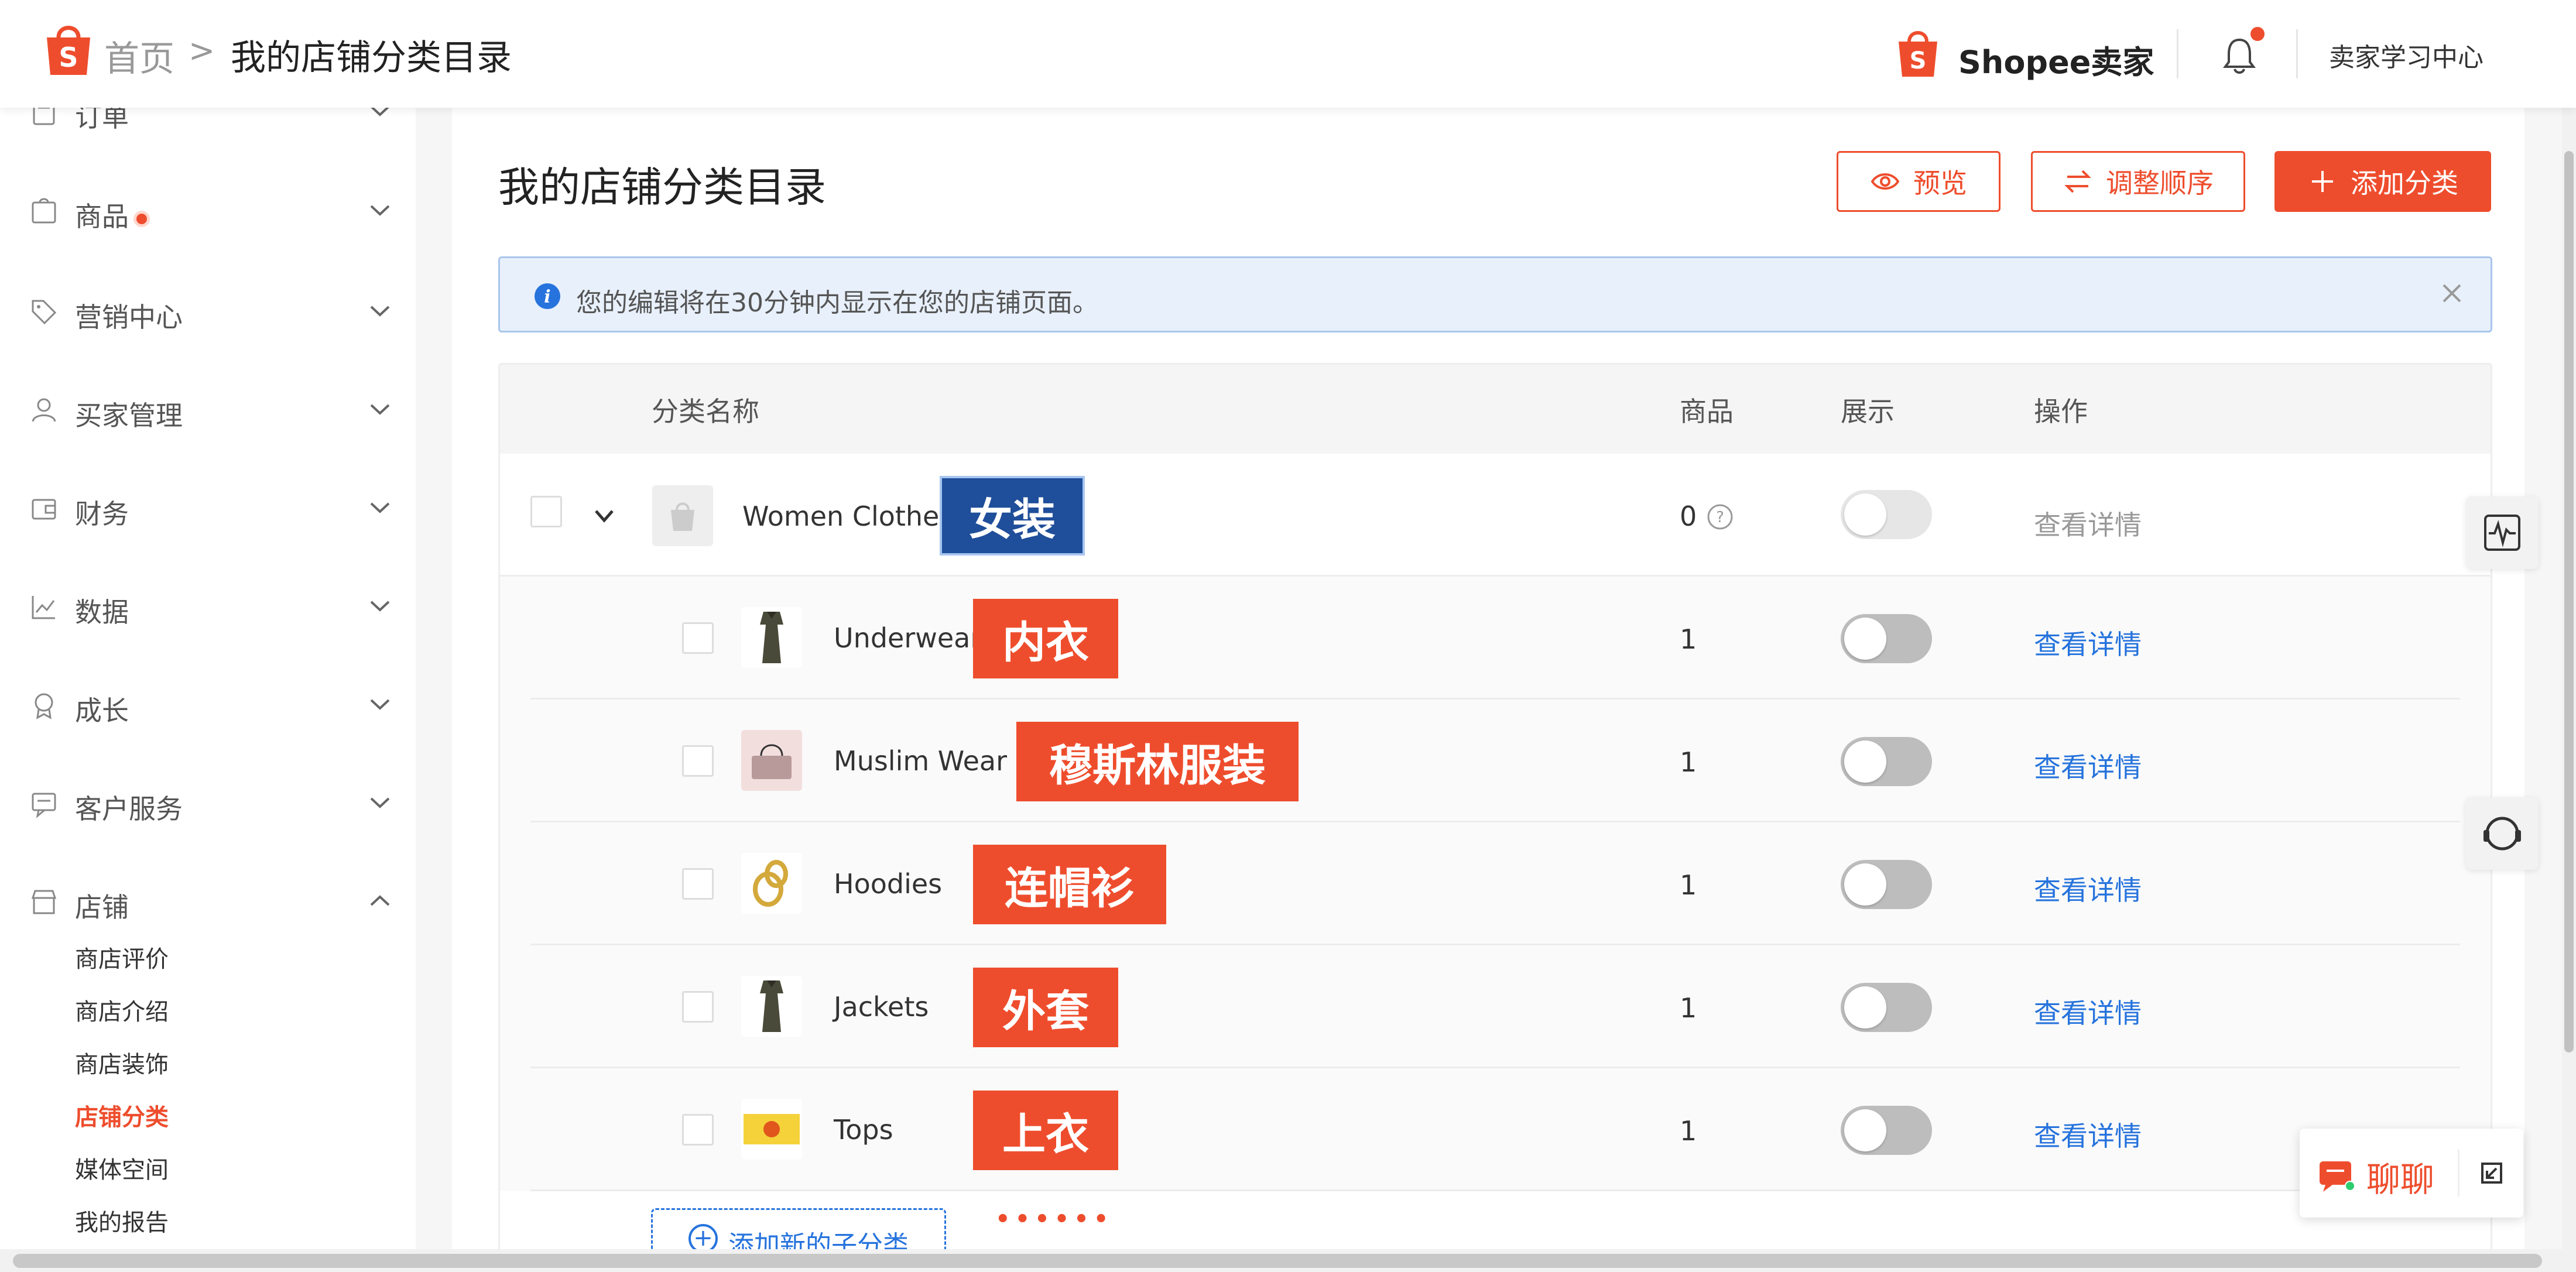 The height and width of the screenshot is (1272, 2576). I want to click on swap-icon, so click(2077, 181).